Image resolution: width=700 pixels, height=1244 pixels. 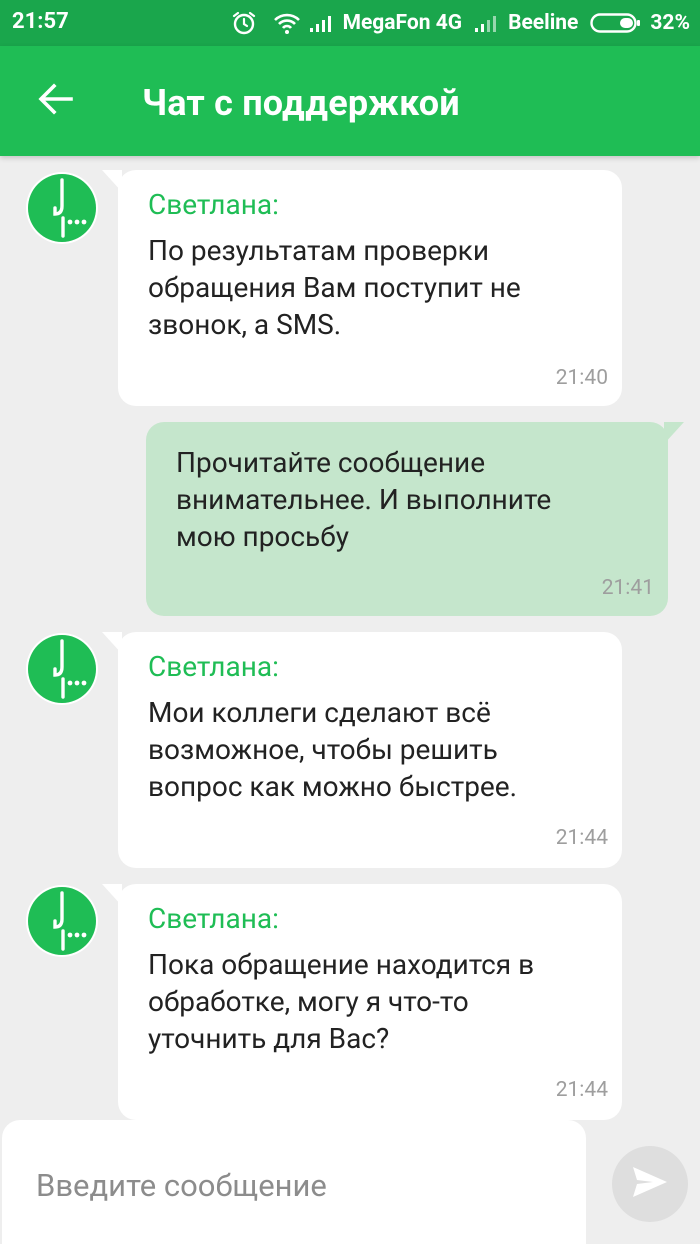 I want to click on message-input, so click(x=296, y=1185).